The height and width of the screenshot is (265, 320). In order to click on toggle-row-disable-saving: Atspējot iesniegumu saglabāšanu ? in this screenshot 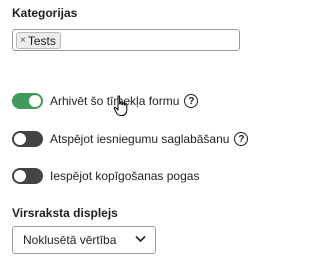, I will do `click(130, 139)`.